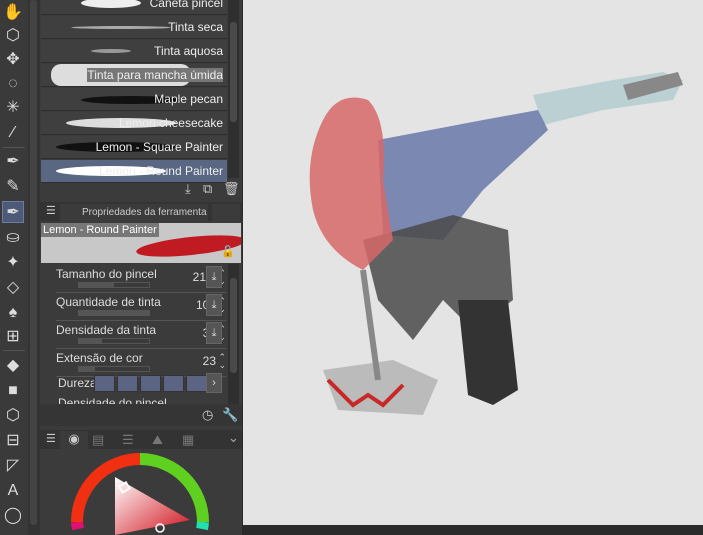 This screenshot has height=535, width=703. I want to click on brush-label: Lemon - Round Painter, so click(160, 171).